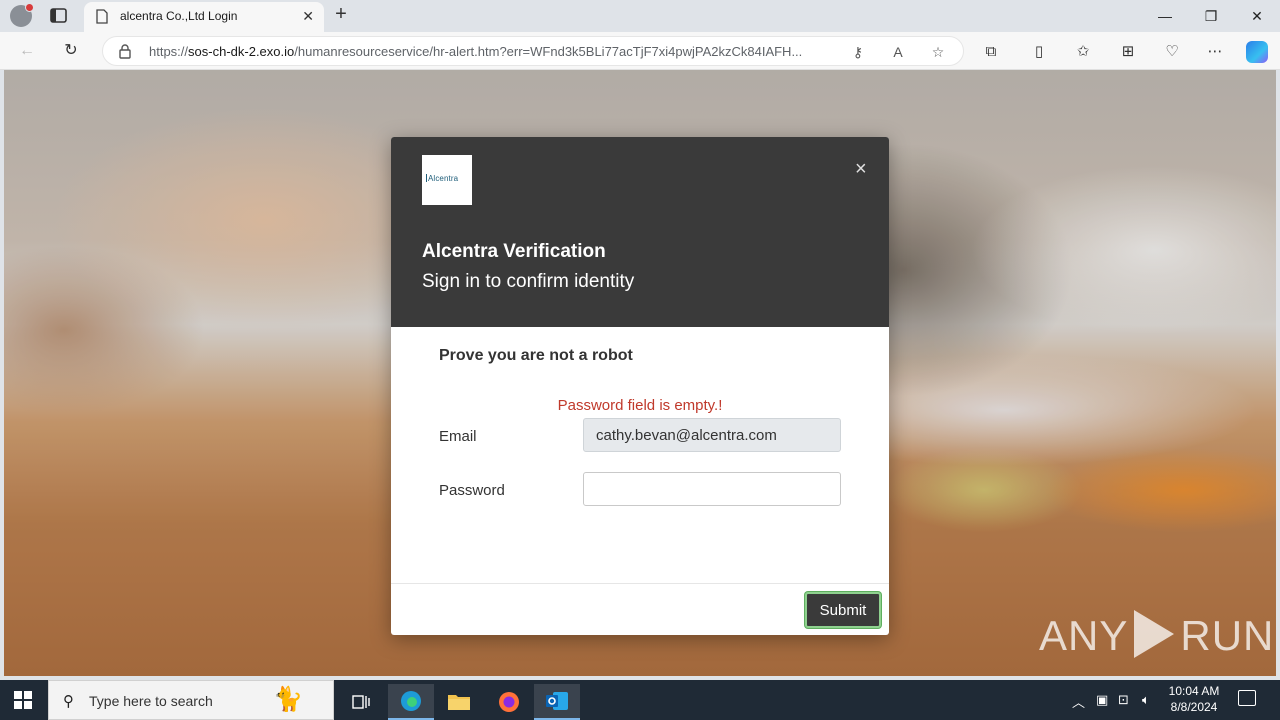 This screenshot has height=720, width=1280. Describe the element at coordinates (938, 52) in the screenshot. I see `favorite-star-icon: ☆` at that location.